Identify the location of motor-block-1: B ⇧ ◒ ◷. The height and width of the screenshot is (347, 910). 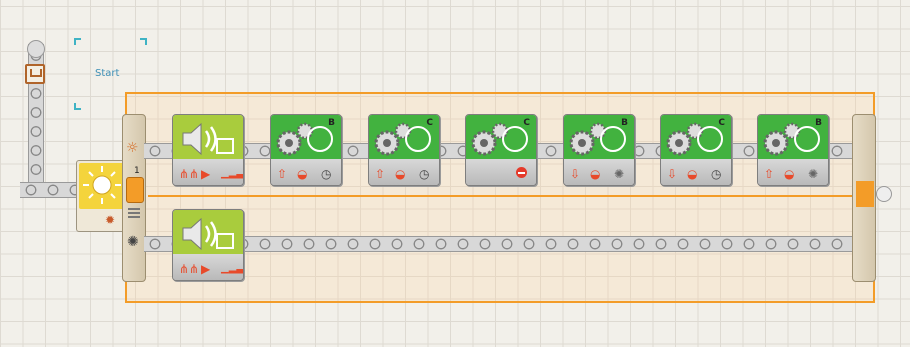
(306, 150).